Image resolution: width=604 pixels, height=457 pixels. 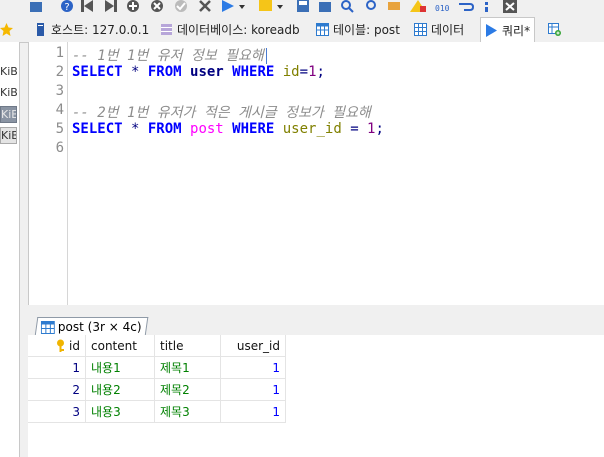 I want to click on tab-label: 데이터베이스: koreadb, so click(x=238, y=29).